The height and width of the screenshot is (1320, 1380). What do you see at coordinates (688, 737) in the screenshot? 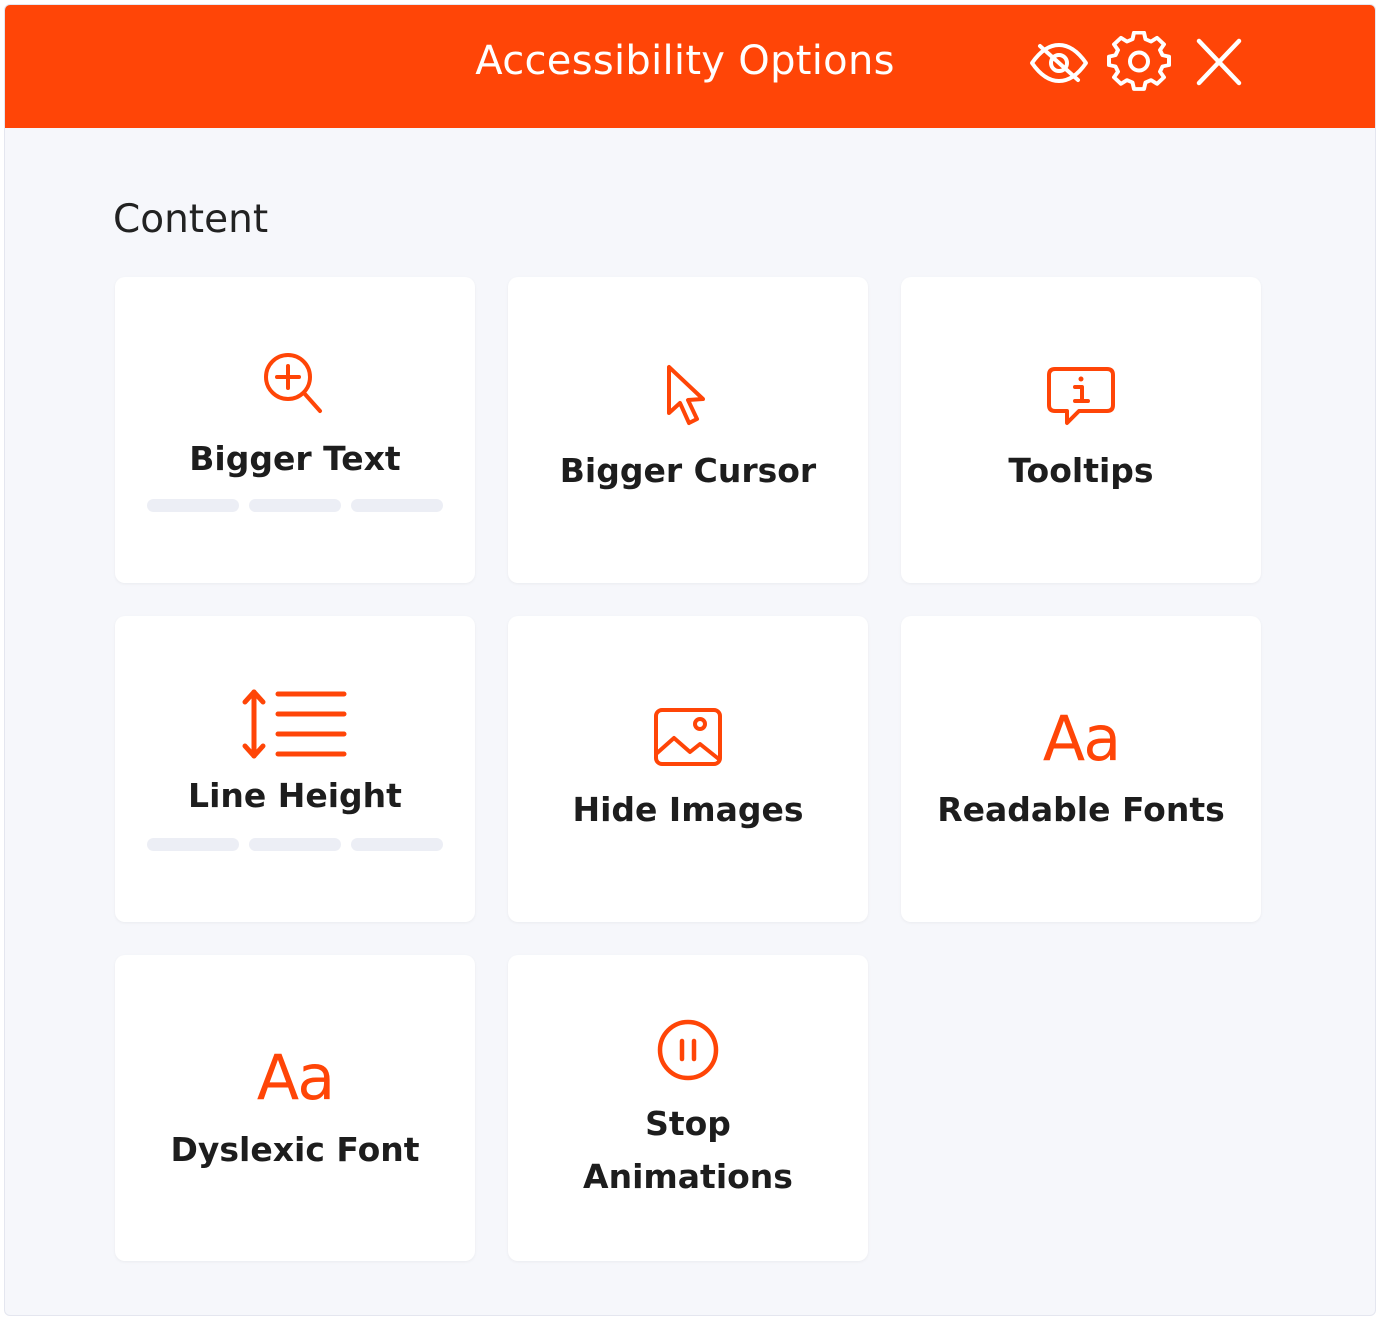
I see `image-icon` at bounding box center [688, 737].